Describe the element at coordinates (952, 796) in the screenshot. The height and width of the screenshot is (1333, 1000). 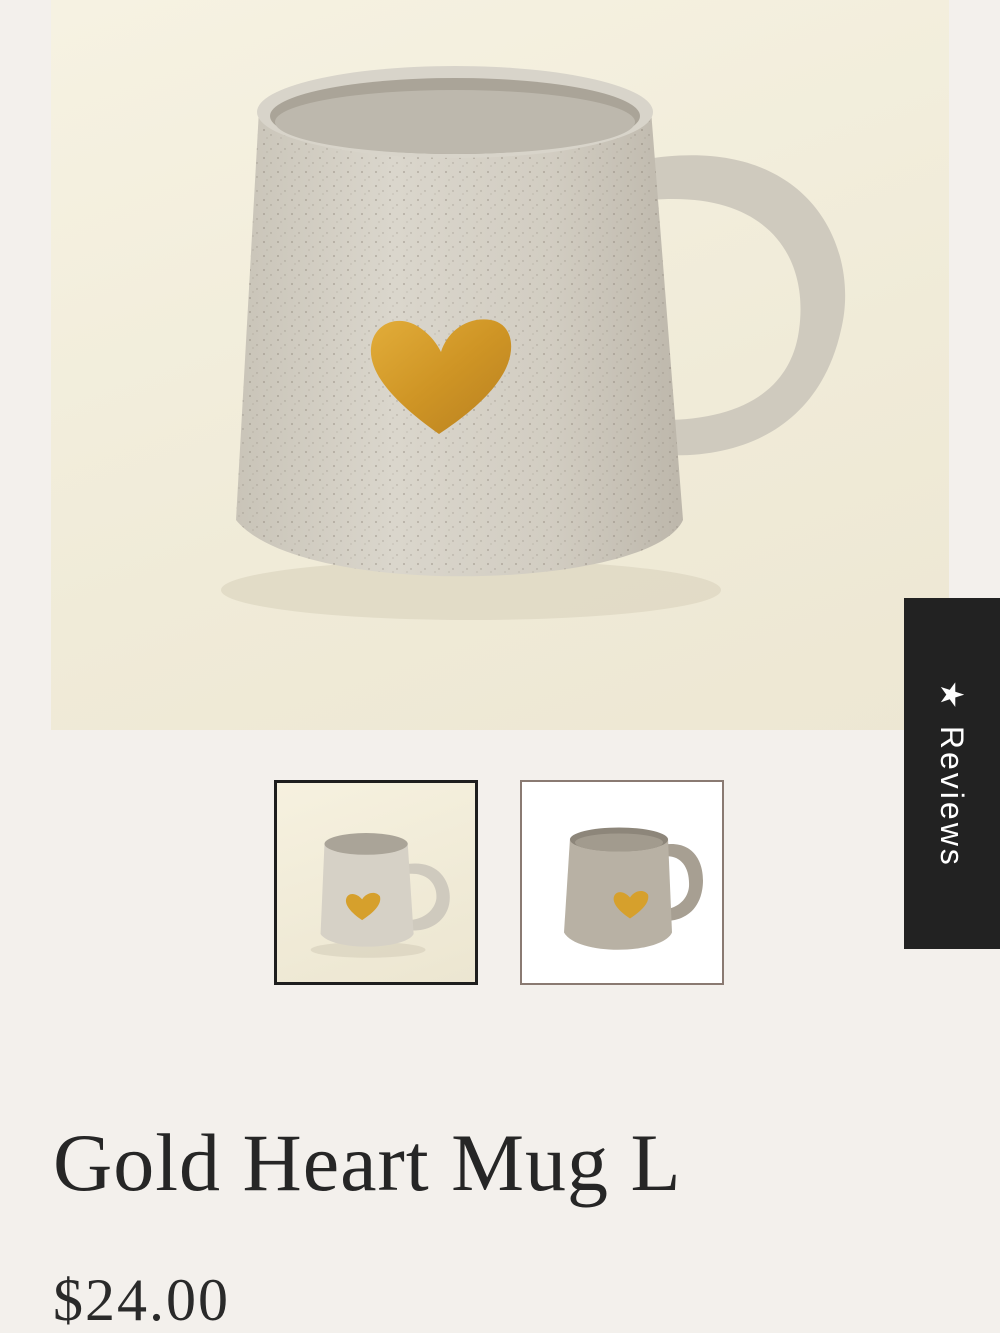
I see `reviews-tab-label: Reviews` at that location.